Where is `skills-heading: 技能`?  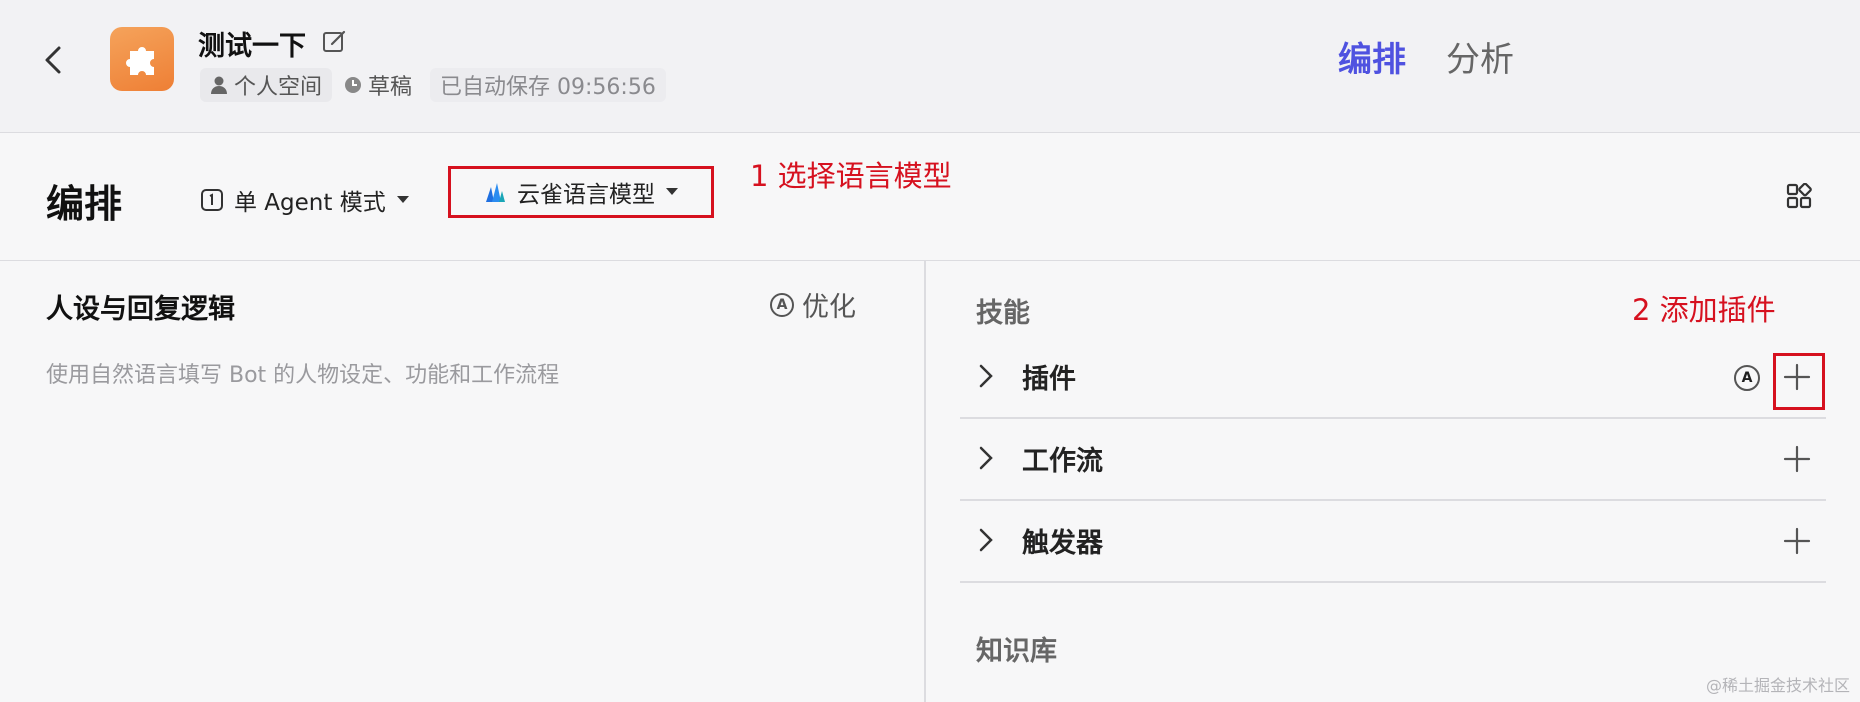 skills-heading: 技能 is located at coordinates (1003, 313).